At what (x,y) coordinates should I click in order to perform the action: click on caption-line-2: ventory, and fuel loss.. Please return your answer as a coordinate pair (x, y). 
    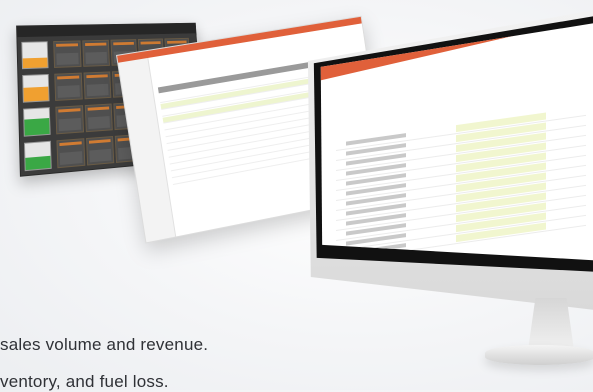
    Looking at the image, I should click on (84, 381).